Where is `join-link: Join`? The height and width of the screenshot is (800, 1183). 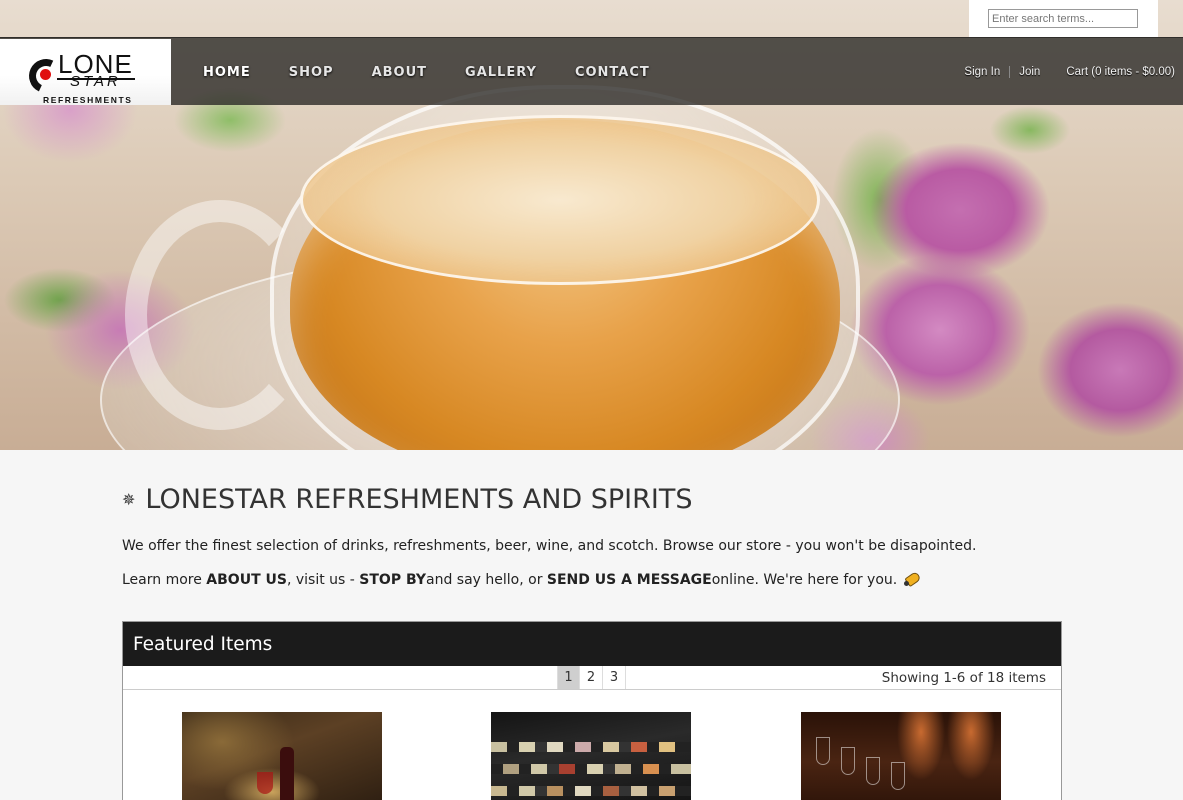
join-link: Join is located at coordinates (1029, 72).